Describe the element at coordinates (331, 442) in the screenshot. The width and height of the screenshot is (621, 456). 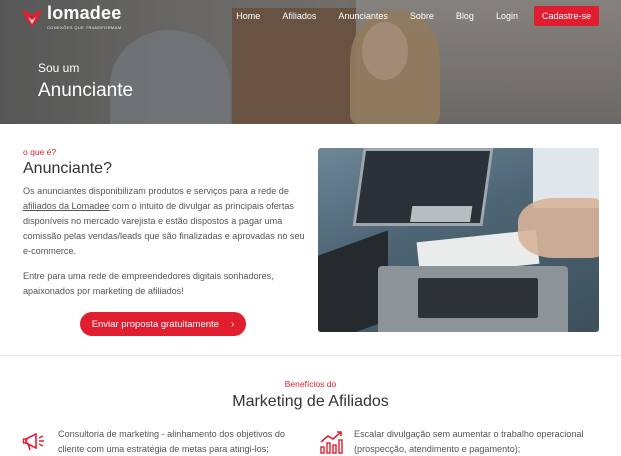
I see `growth-chart-icon` at that location.